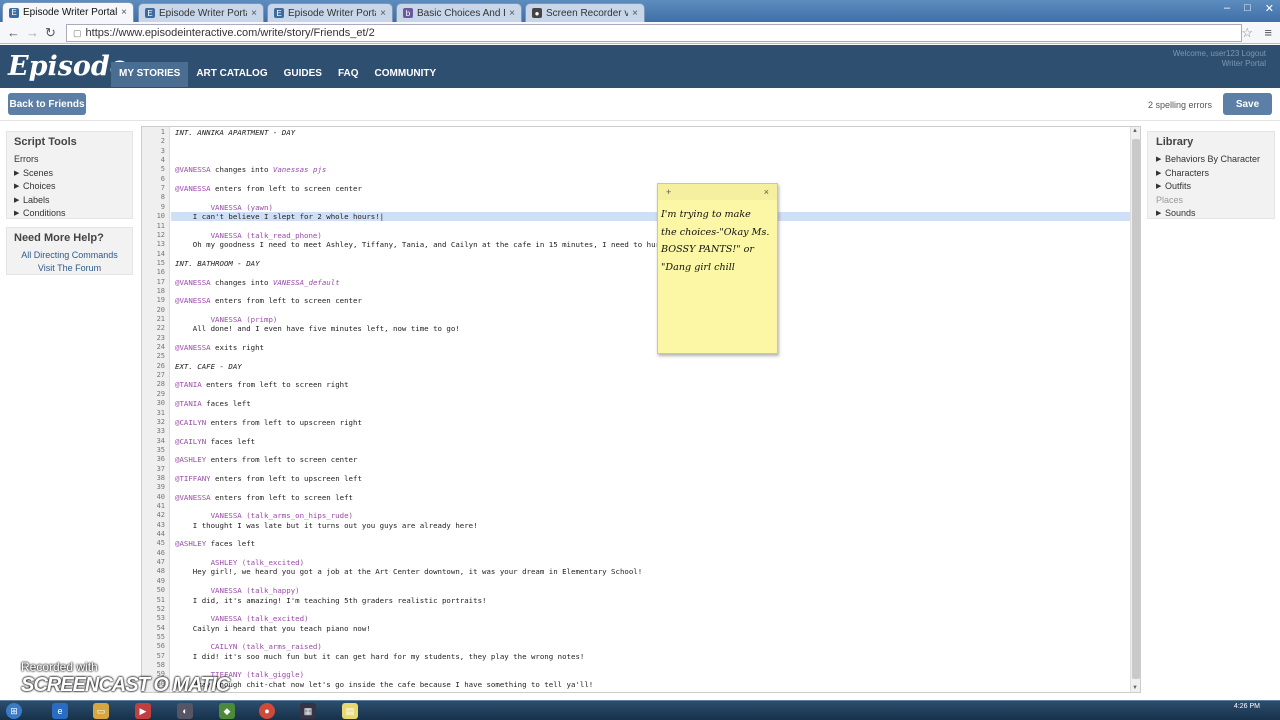 This screenshot has width=1280, height=720. What do you see at coordinates (1135, 688) in the screenshot?
I see `scroll-down-icon: ▼` at bounding box center [1135, 688].